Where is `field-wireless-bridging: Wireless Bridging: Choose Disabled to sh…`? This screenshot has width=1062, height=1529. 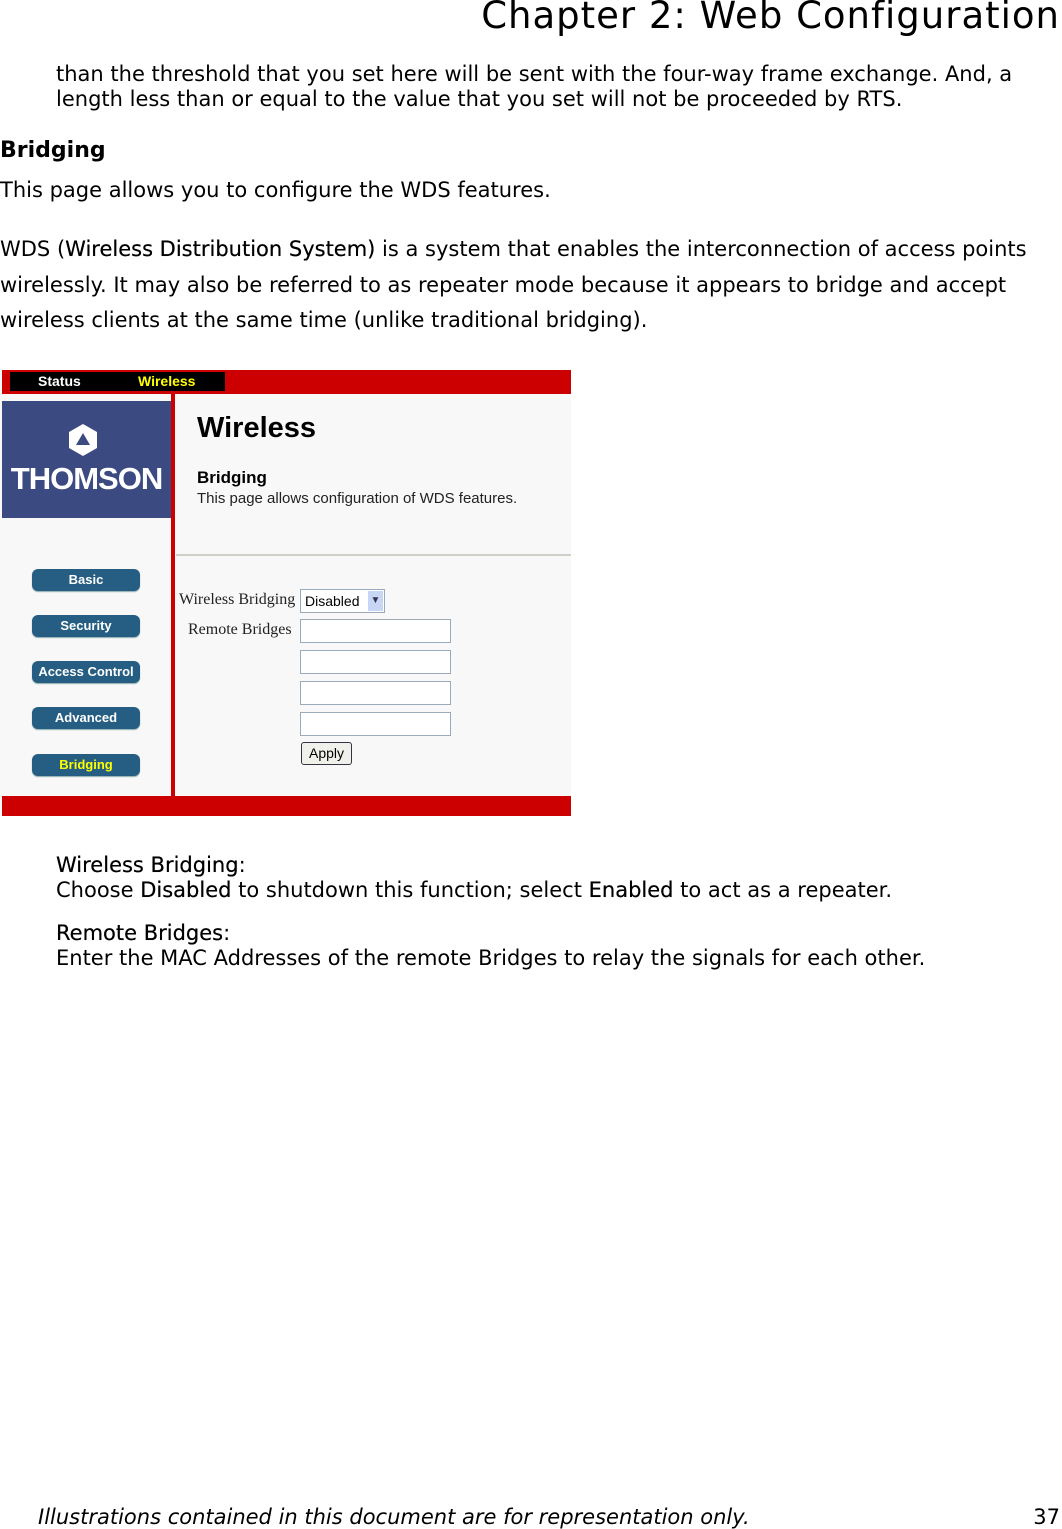
field-wireless-bridging: Wireless Bridging: Choose Disabled to sh… is located at coordinates (474, 878).